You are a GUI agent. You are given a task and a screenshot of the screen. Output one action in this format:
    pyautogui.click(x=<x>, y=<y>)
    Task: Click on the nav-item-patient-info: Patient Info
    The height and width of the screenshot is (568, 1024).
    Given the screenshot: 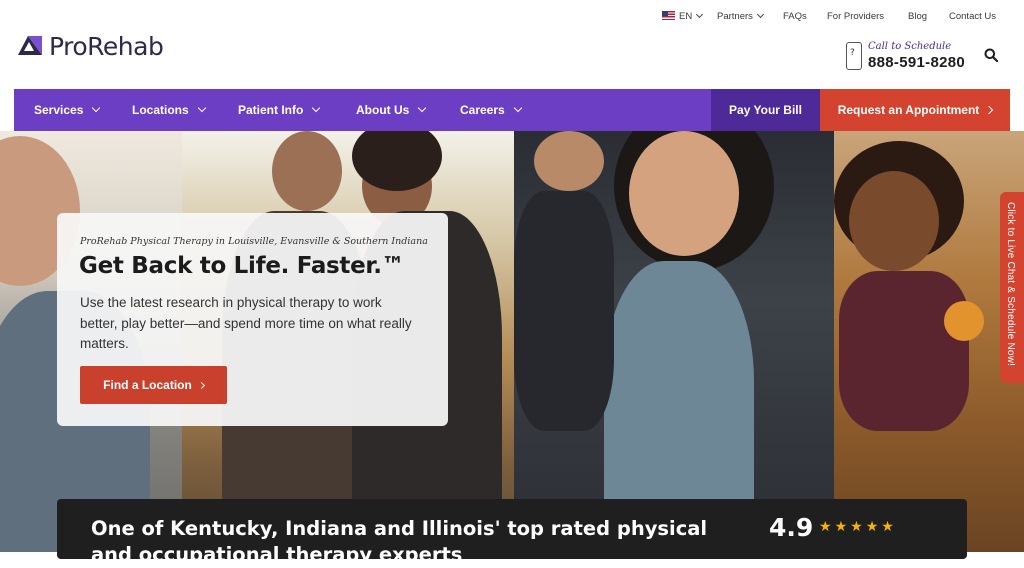 What is the action you would take?
    pyautogui.click(x=279, y=110)
    